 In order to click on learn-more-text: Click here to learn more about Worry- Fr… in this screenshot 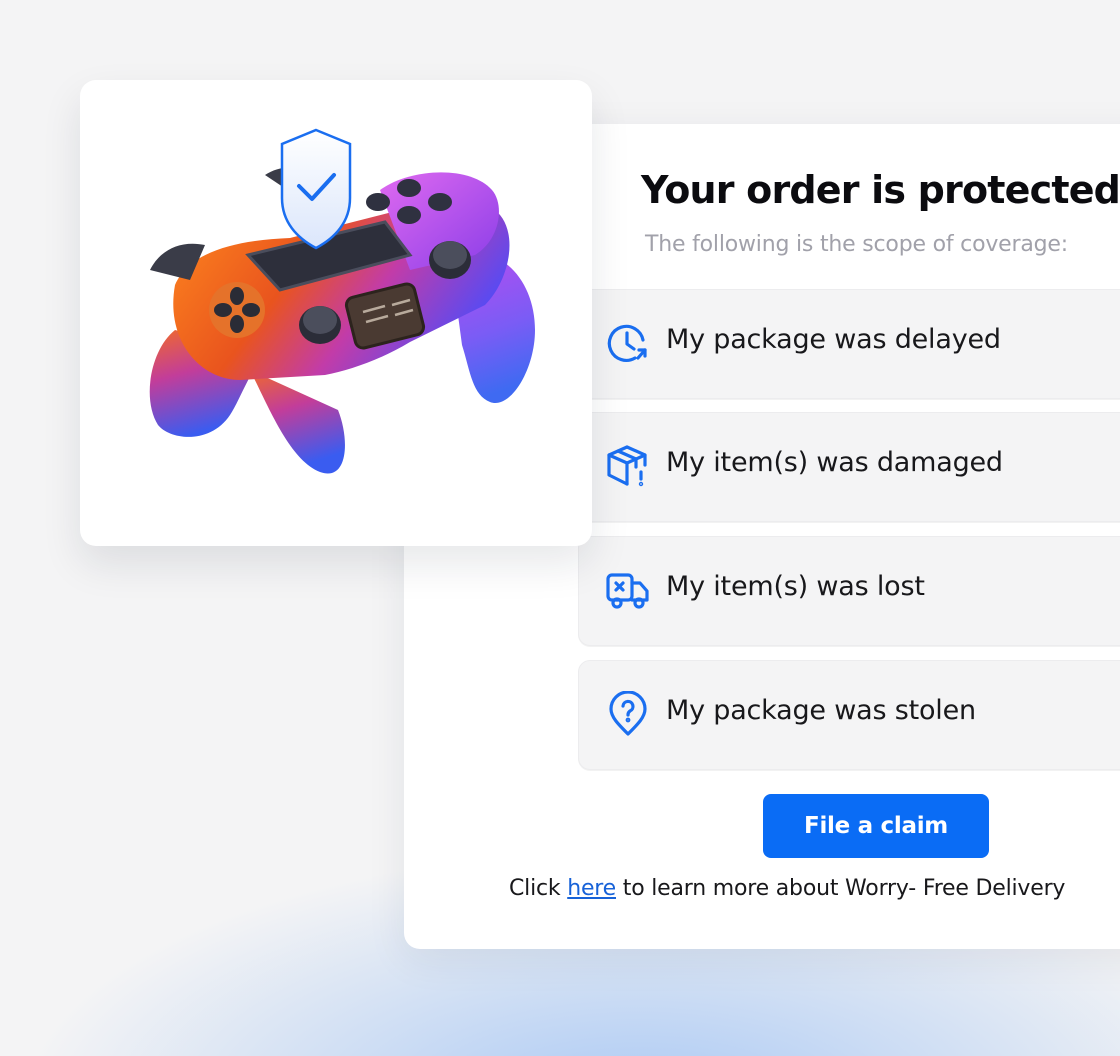, I will do `click(787, 888)`.